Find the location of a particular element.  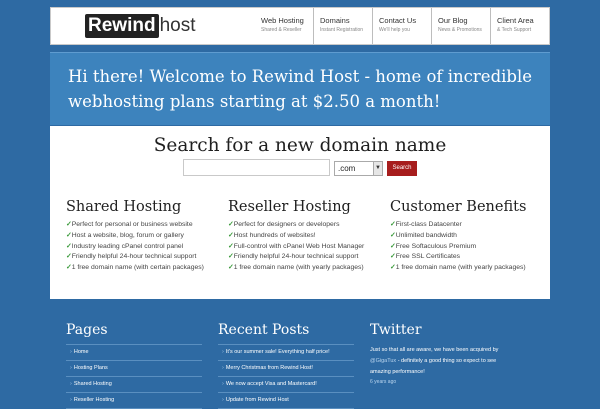

pages-link-reseller-hosting: › Reseller Hosting is located at coordinates (134, 401).